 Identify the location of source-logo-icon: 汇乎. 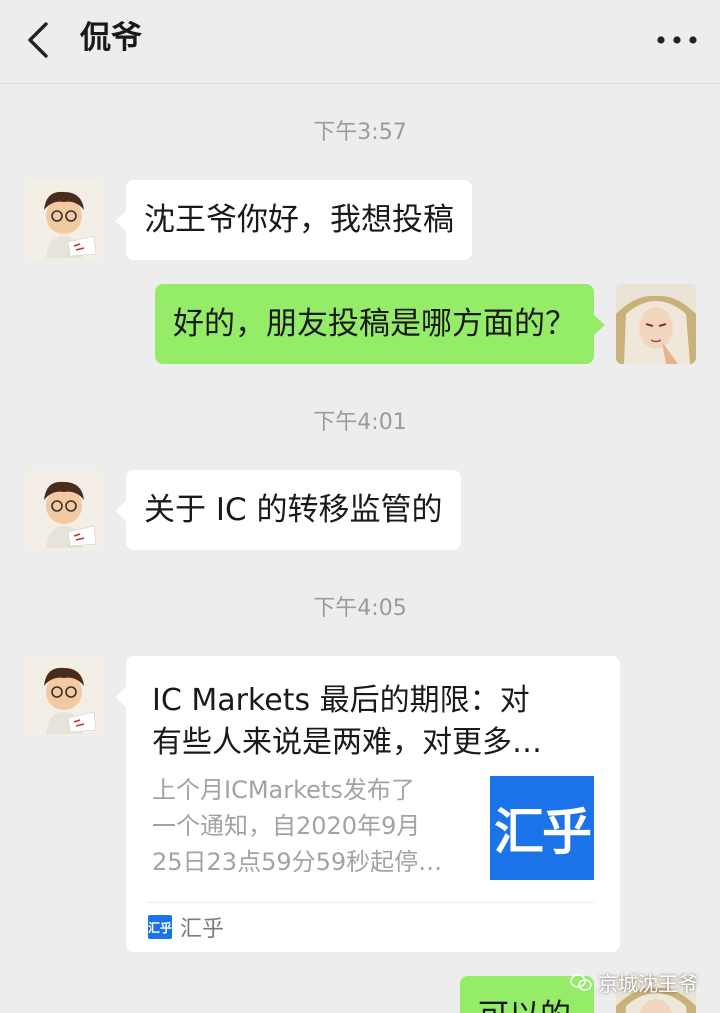
(160, 927).